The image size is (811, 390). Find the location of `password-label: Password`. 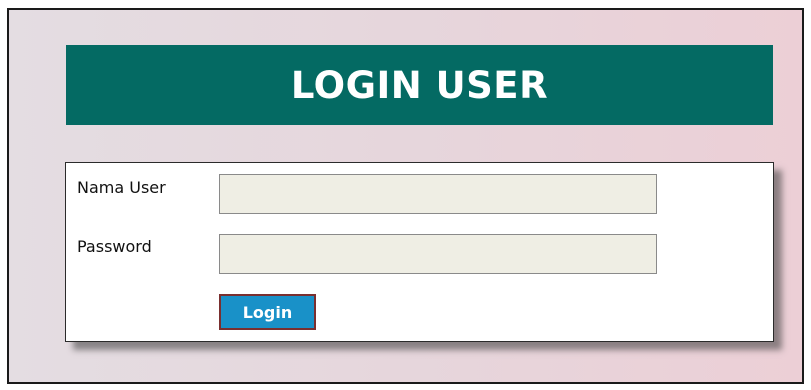

password-label: Password is located at coordinates (114, 246).